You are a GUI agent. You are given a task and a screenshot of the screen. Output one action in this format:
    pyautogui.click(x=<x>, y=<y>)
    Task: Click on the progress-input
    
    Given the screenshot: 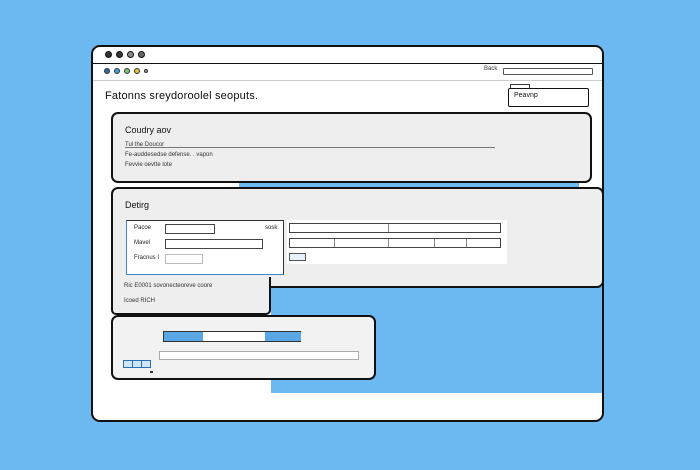 What is the action you would take?
    pyautogui.click(x=259, y=355)
    